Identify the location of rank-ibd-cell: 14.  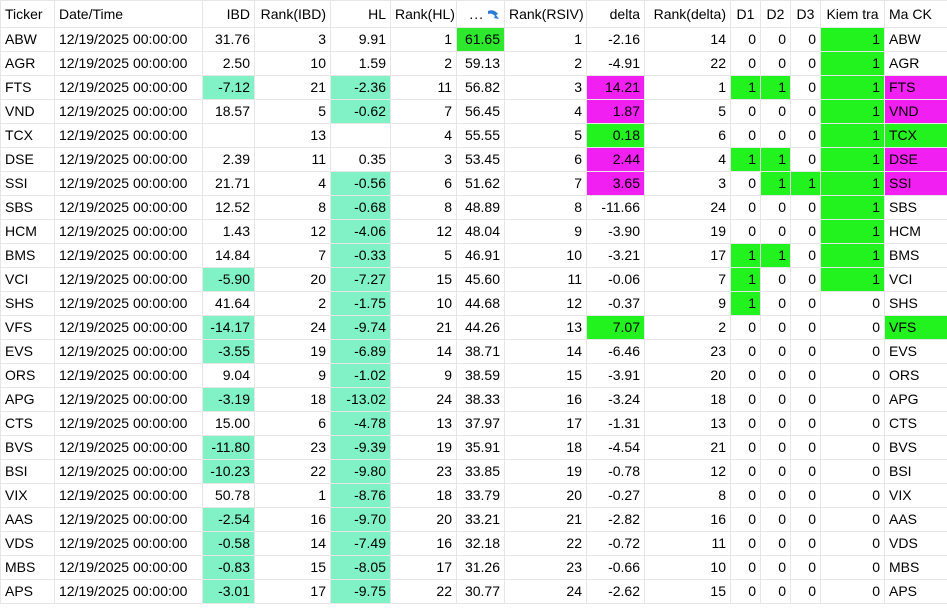
(292, 543).